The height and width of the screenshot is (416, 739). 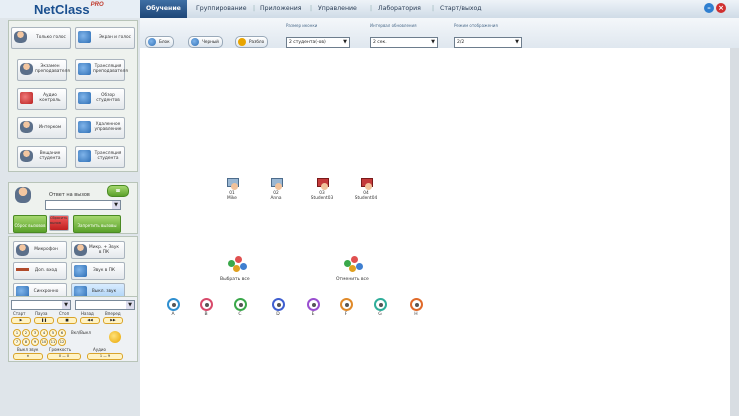 I want to click on refresh-interval-select: 2 сек. ▼, so click(x=404, y=42).